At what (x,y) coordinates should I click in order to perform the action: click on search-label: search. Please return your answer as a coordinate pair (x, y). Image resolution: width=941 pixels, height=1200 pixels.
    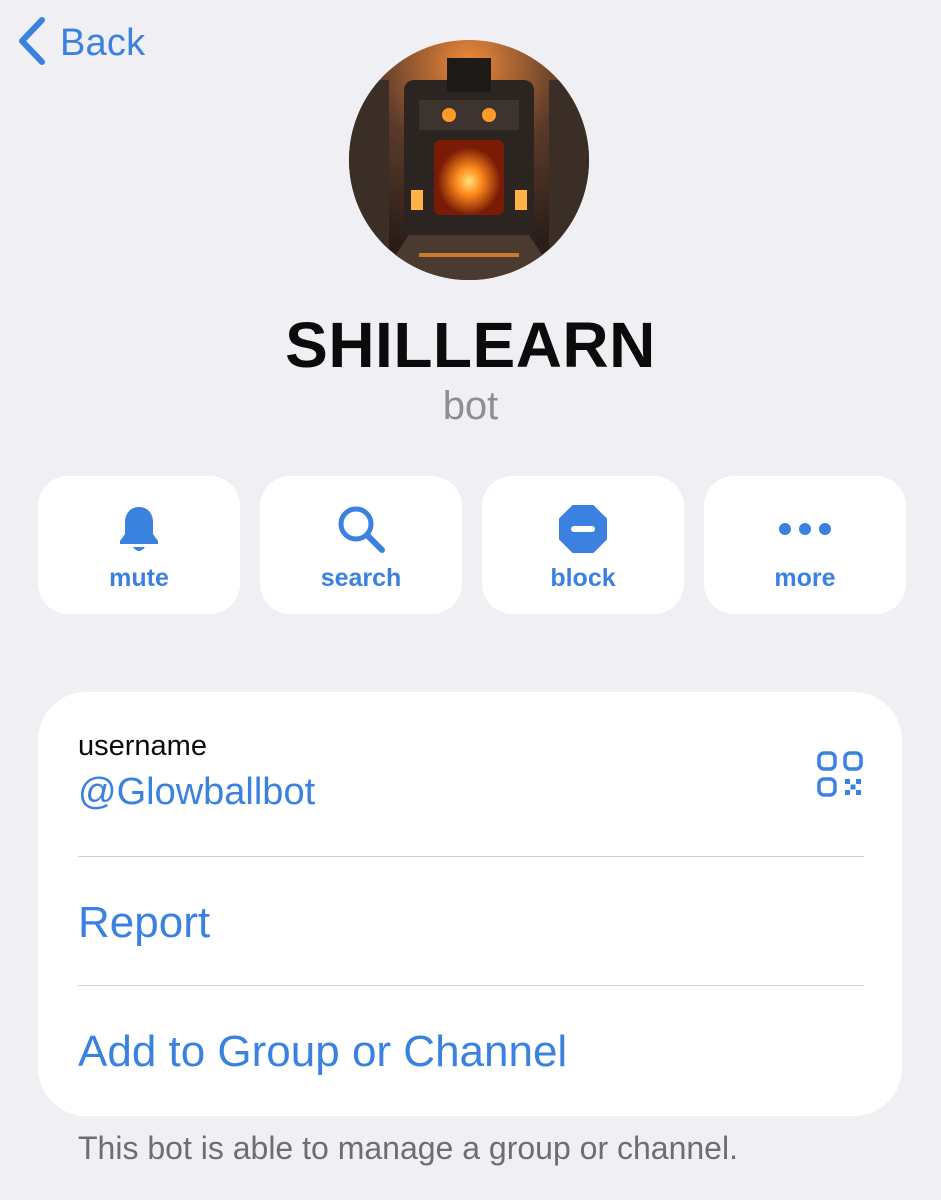
    Looking at the image, I should click on (361, 578).